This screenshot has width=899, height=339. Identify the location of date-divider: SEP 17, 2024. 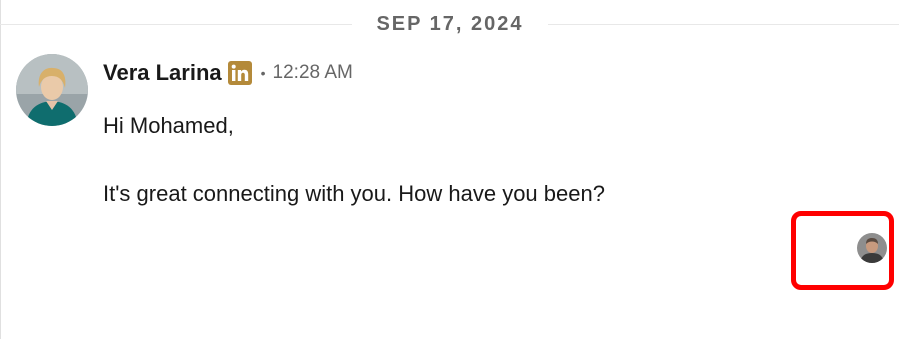
(449, 24).